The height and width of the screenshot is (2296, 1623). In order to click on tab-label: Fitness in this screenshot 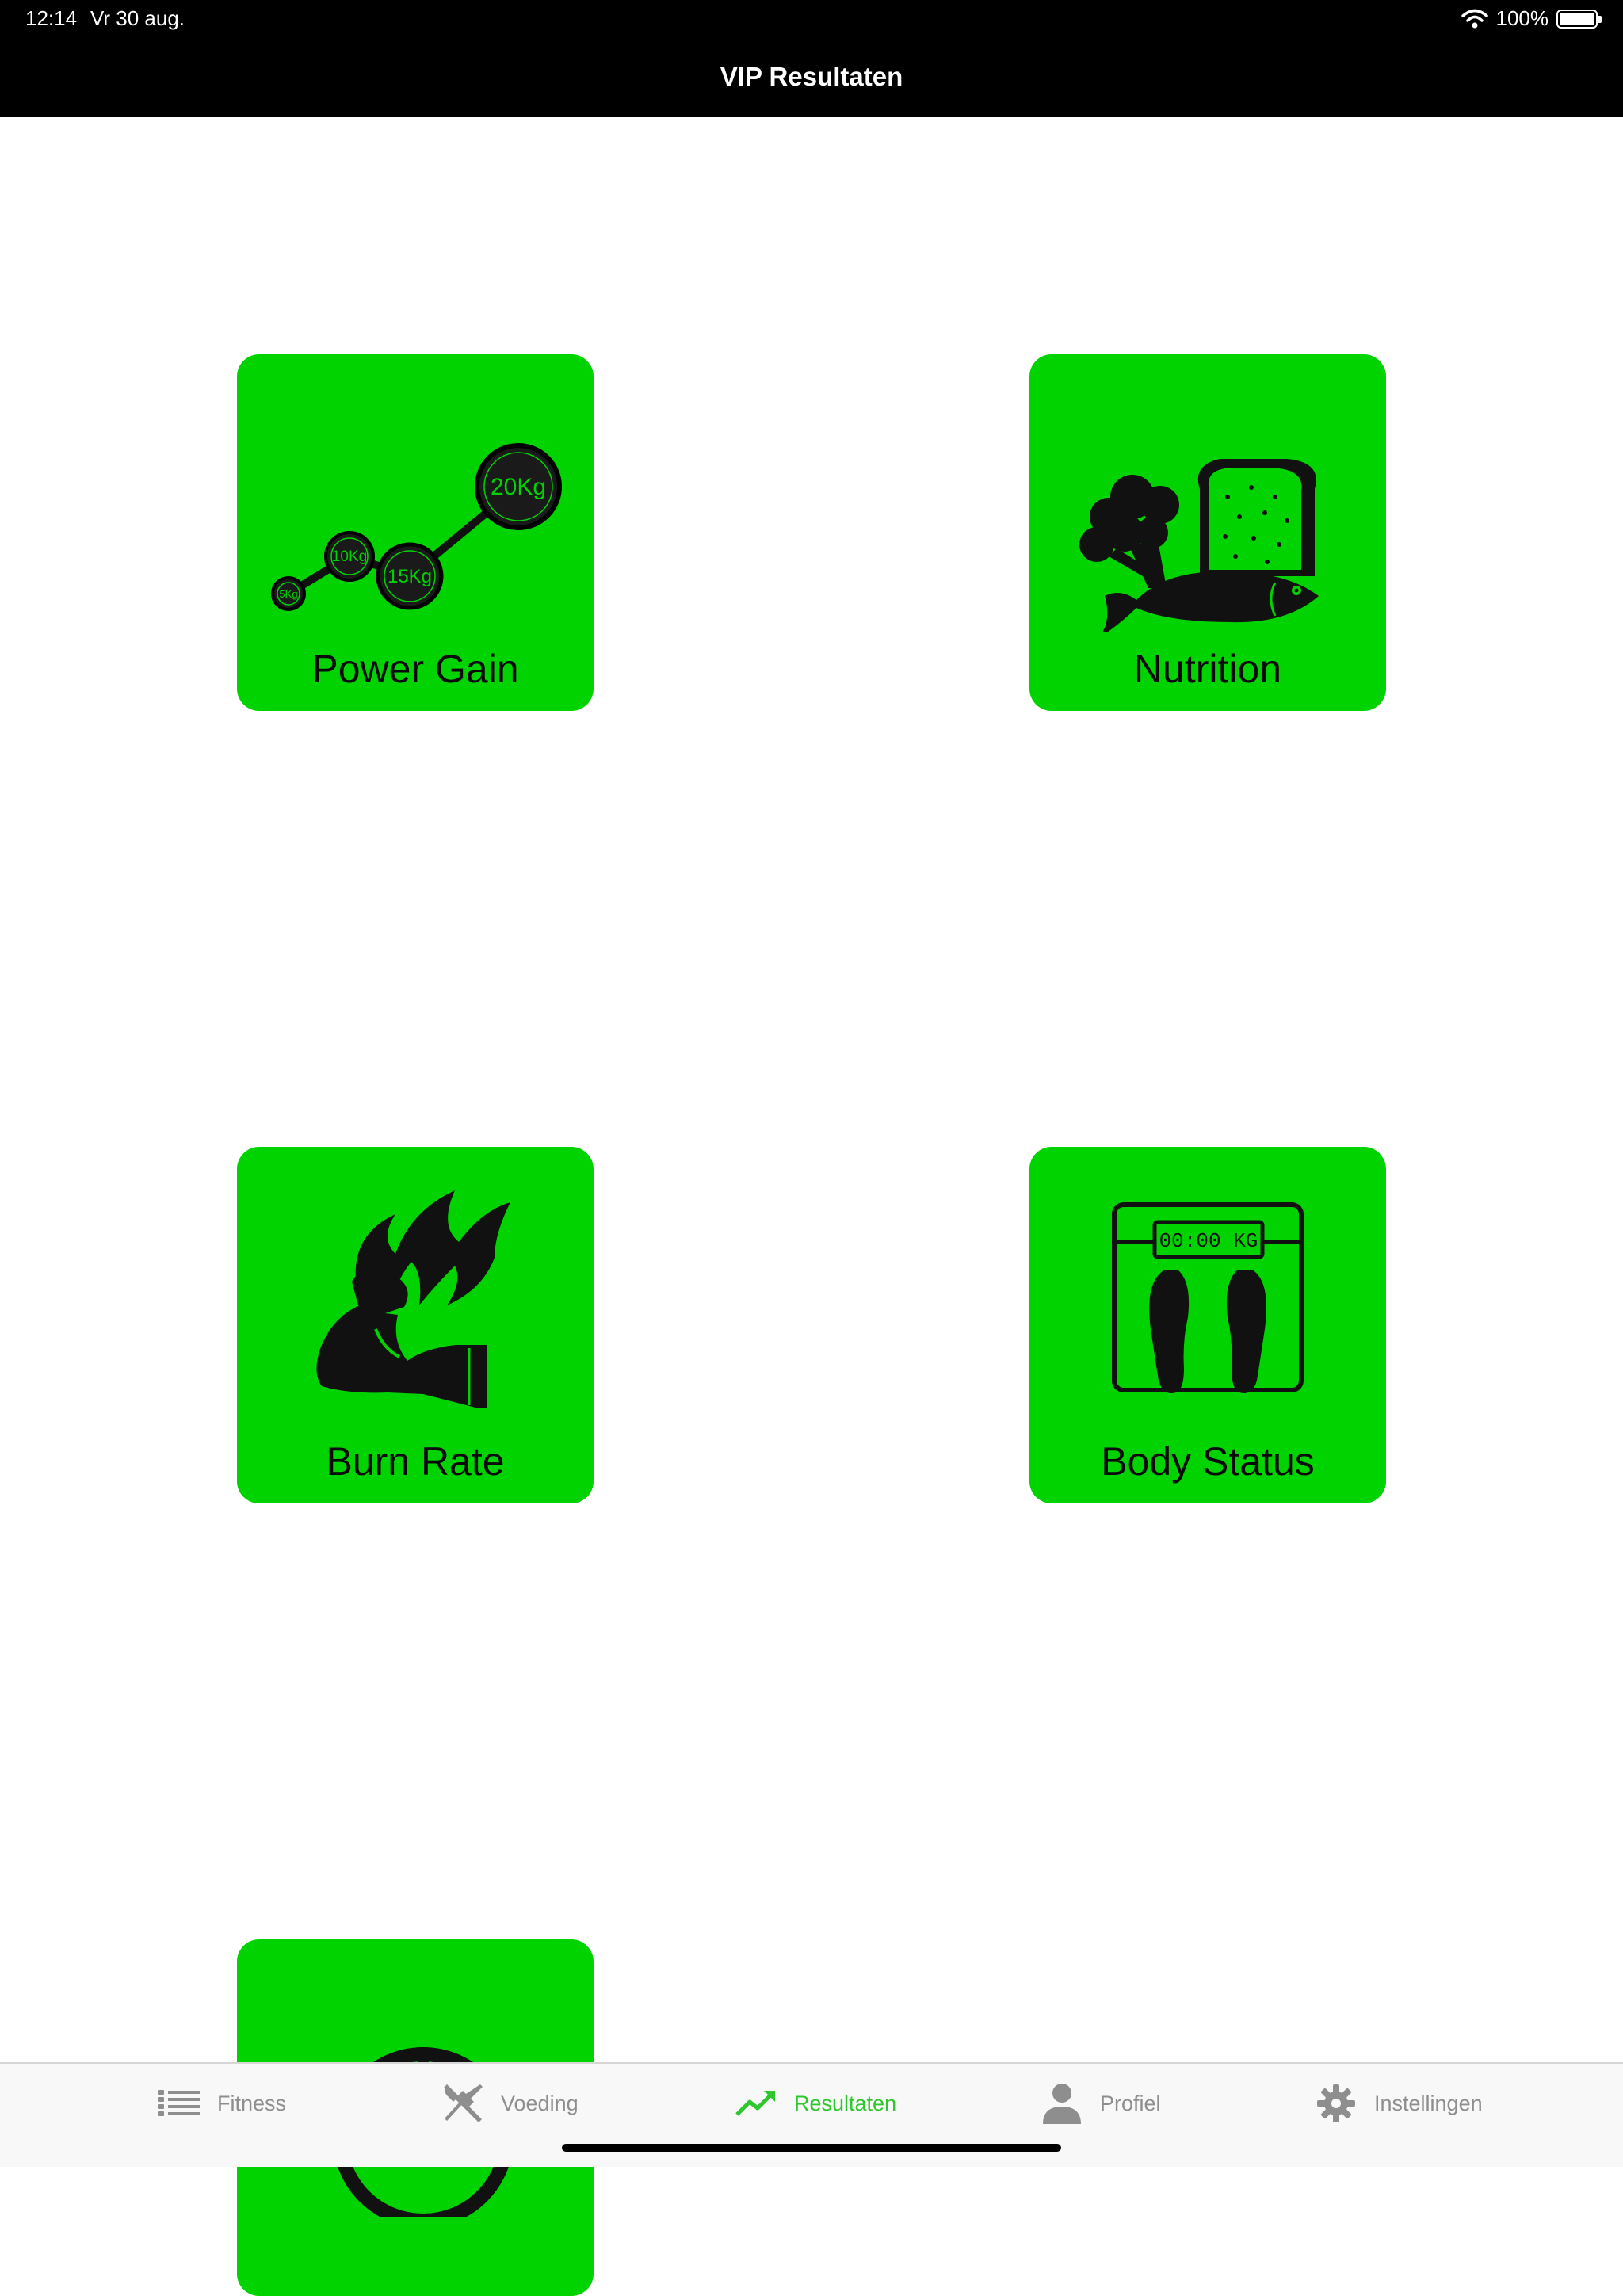, I will do `click(252, 2103)`.